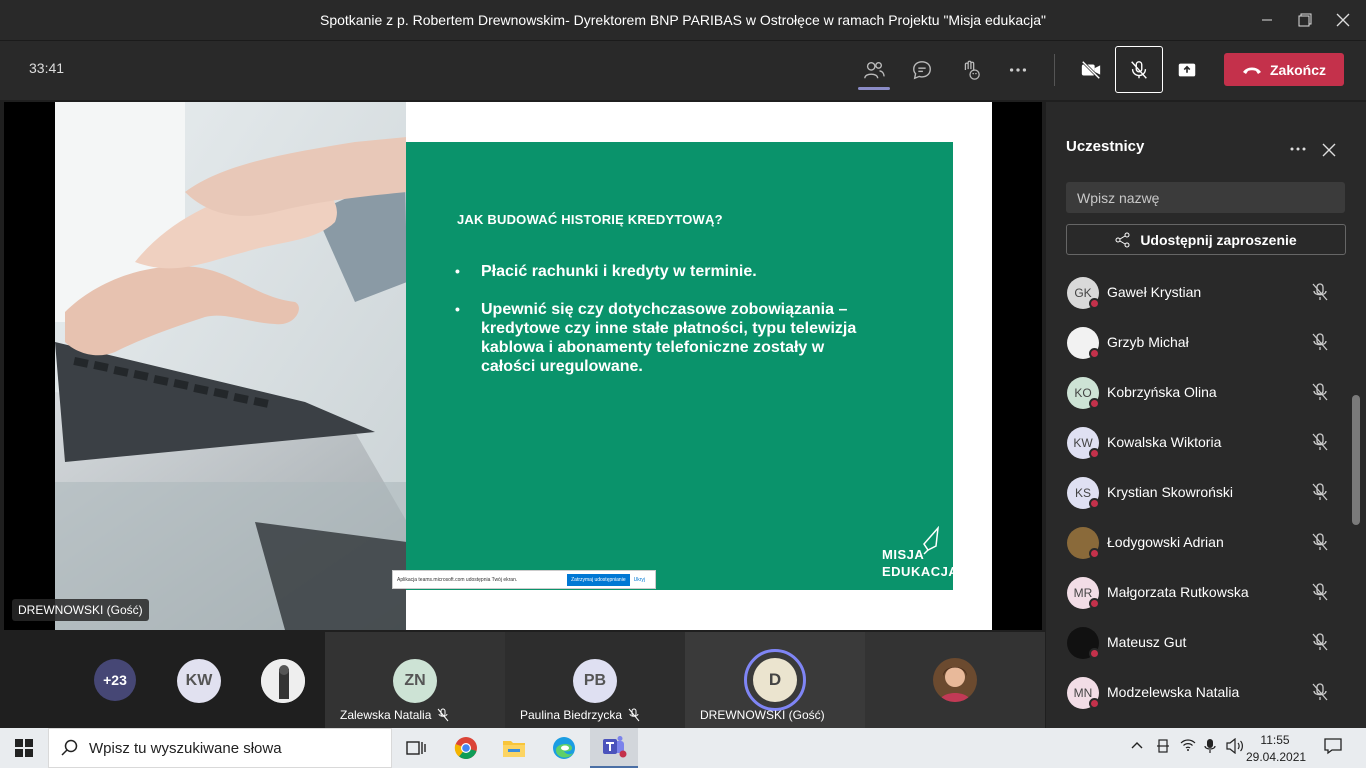 The height and width of the screenshot is (768, 1366). I want to click on stop-sharing-button: Zatrzymaj udostępnianie, so click(598, 579).